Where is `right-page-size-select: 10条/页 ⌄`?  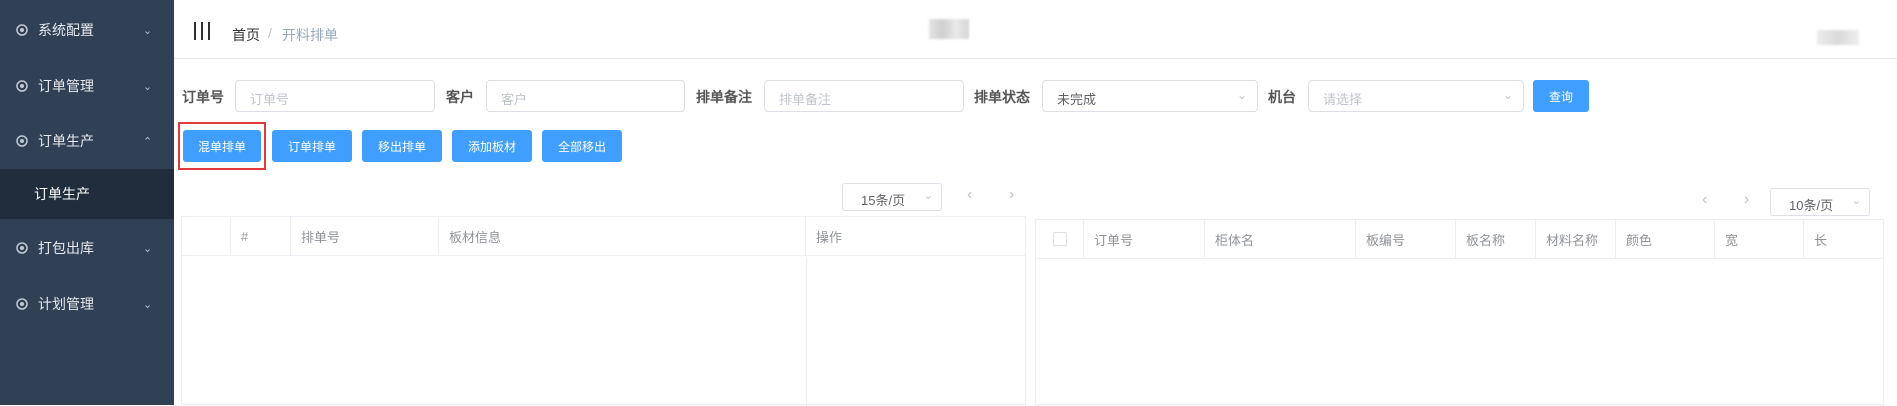
right-page-size-select: 10条/页 ⌄ is located at coordinates (1820, 202).